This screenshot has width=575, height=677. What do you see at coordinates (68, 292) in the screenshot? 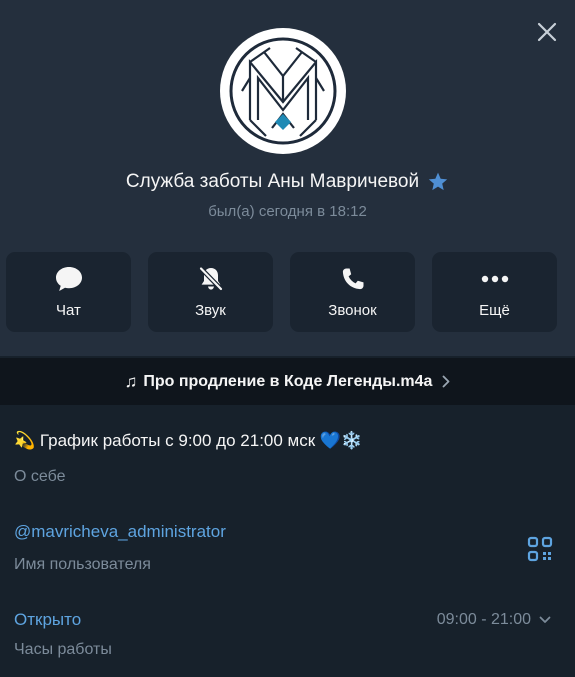
I see `chat-button: Чат` at bounding box center [68, 292].